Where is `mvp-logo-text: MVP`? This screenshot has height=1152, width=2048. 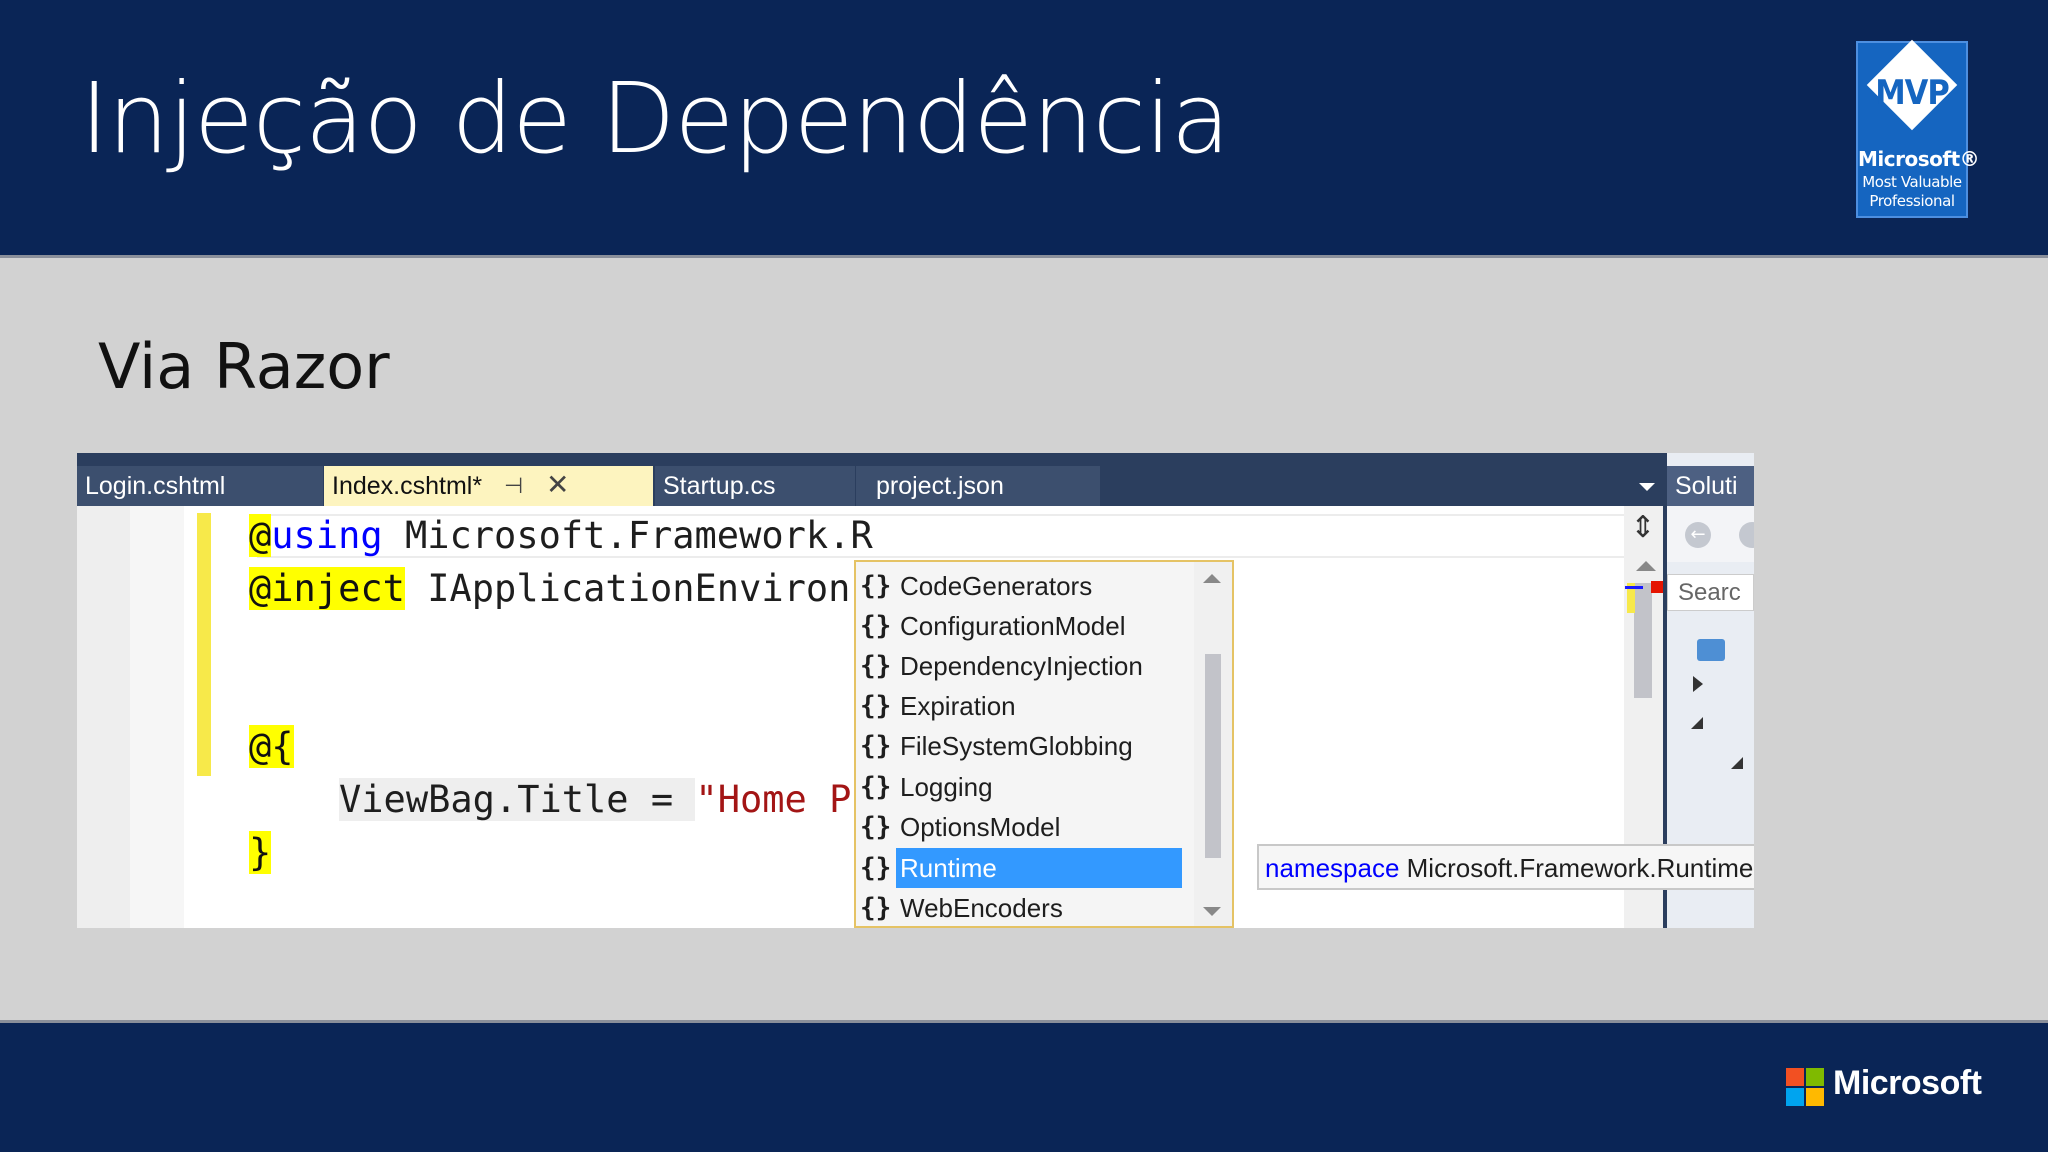
mvp-logo-text: MVP is located at coordinates (1912, 93).